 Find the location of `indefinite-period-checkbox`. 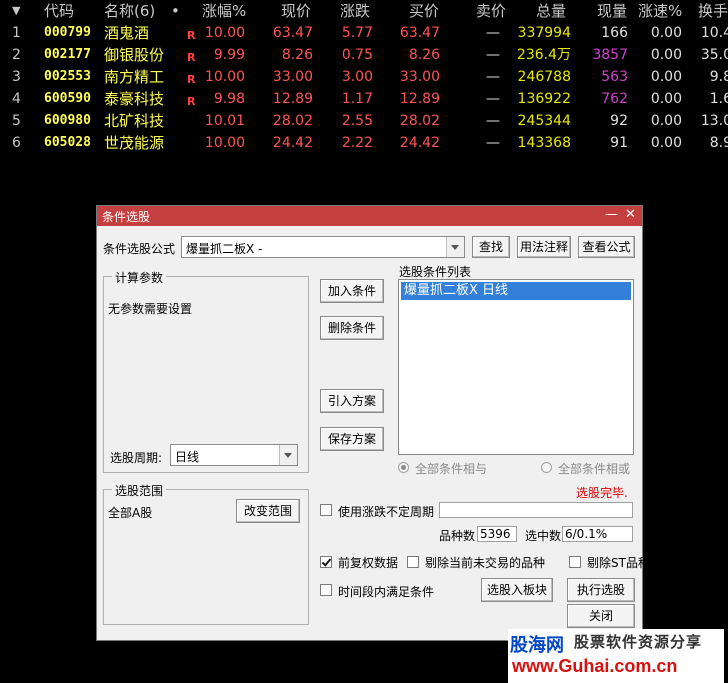

indefinite-period-checkbox is located at coordinates (326, 510).